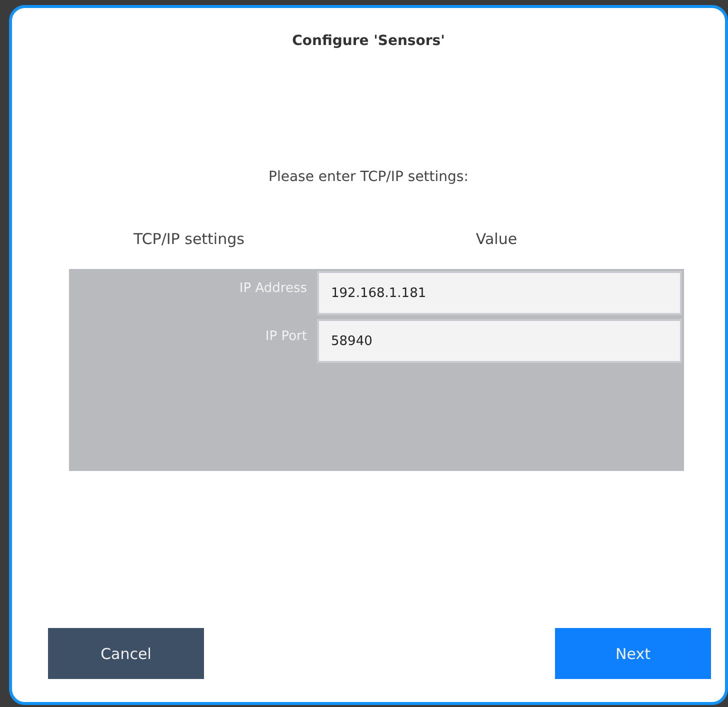 The height and width of the screenshot is (707, 728). Describe the element at coordinates (497, 239) in the screenshot. I see `column-header: Value` at that location.